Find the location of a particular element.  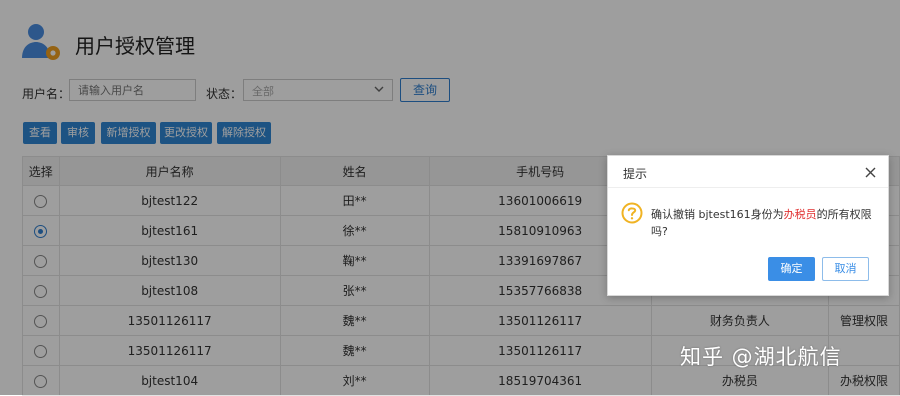

dialog-message-role: 办税员 is located at coordinates (800, 214).